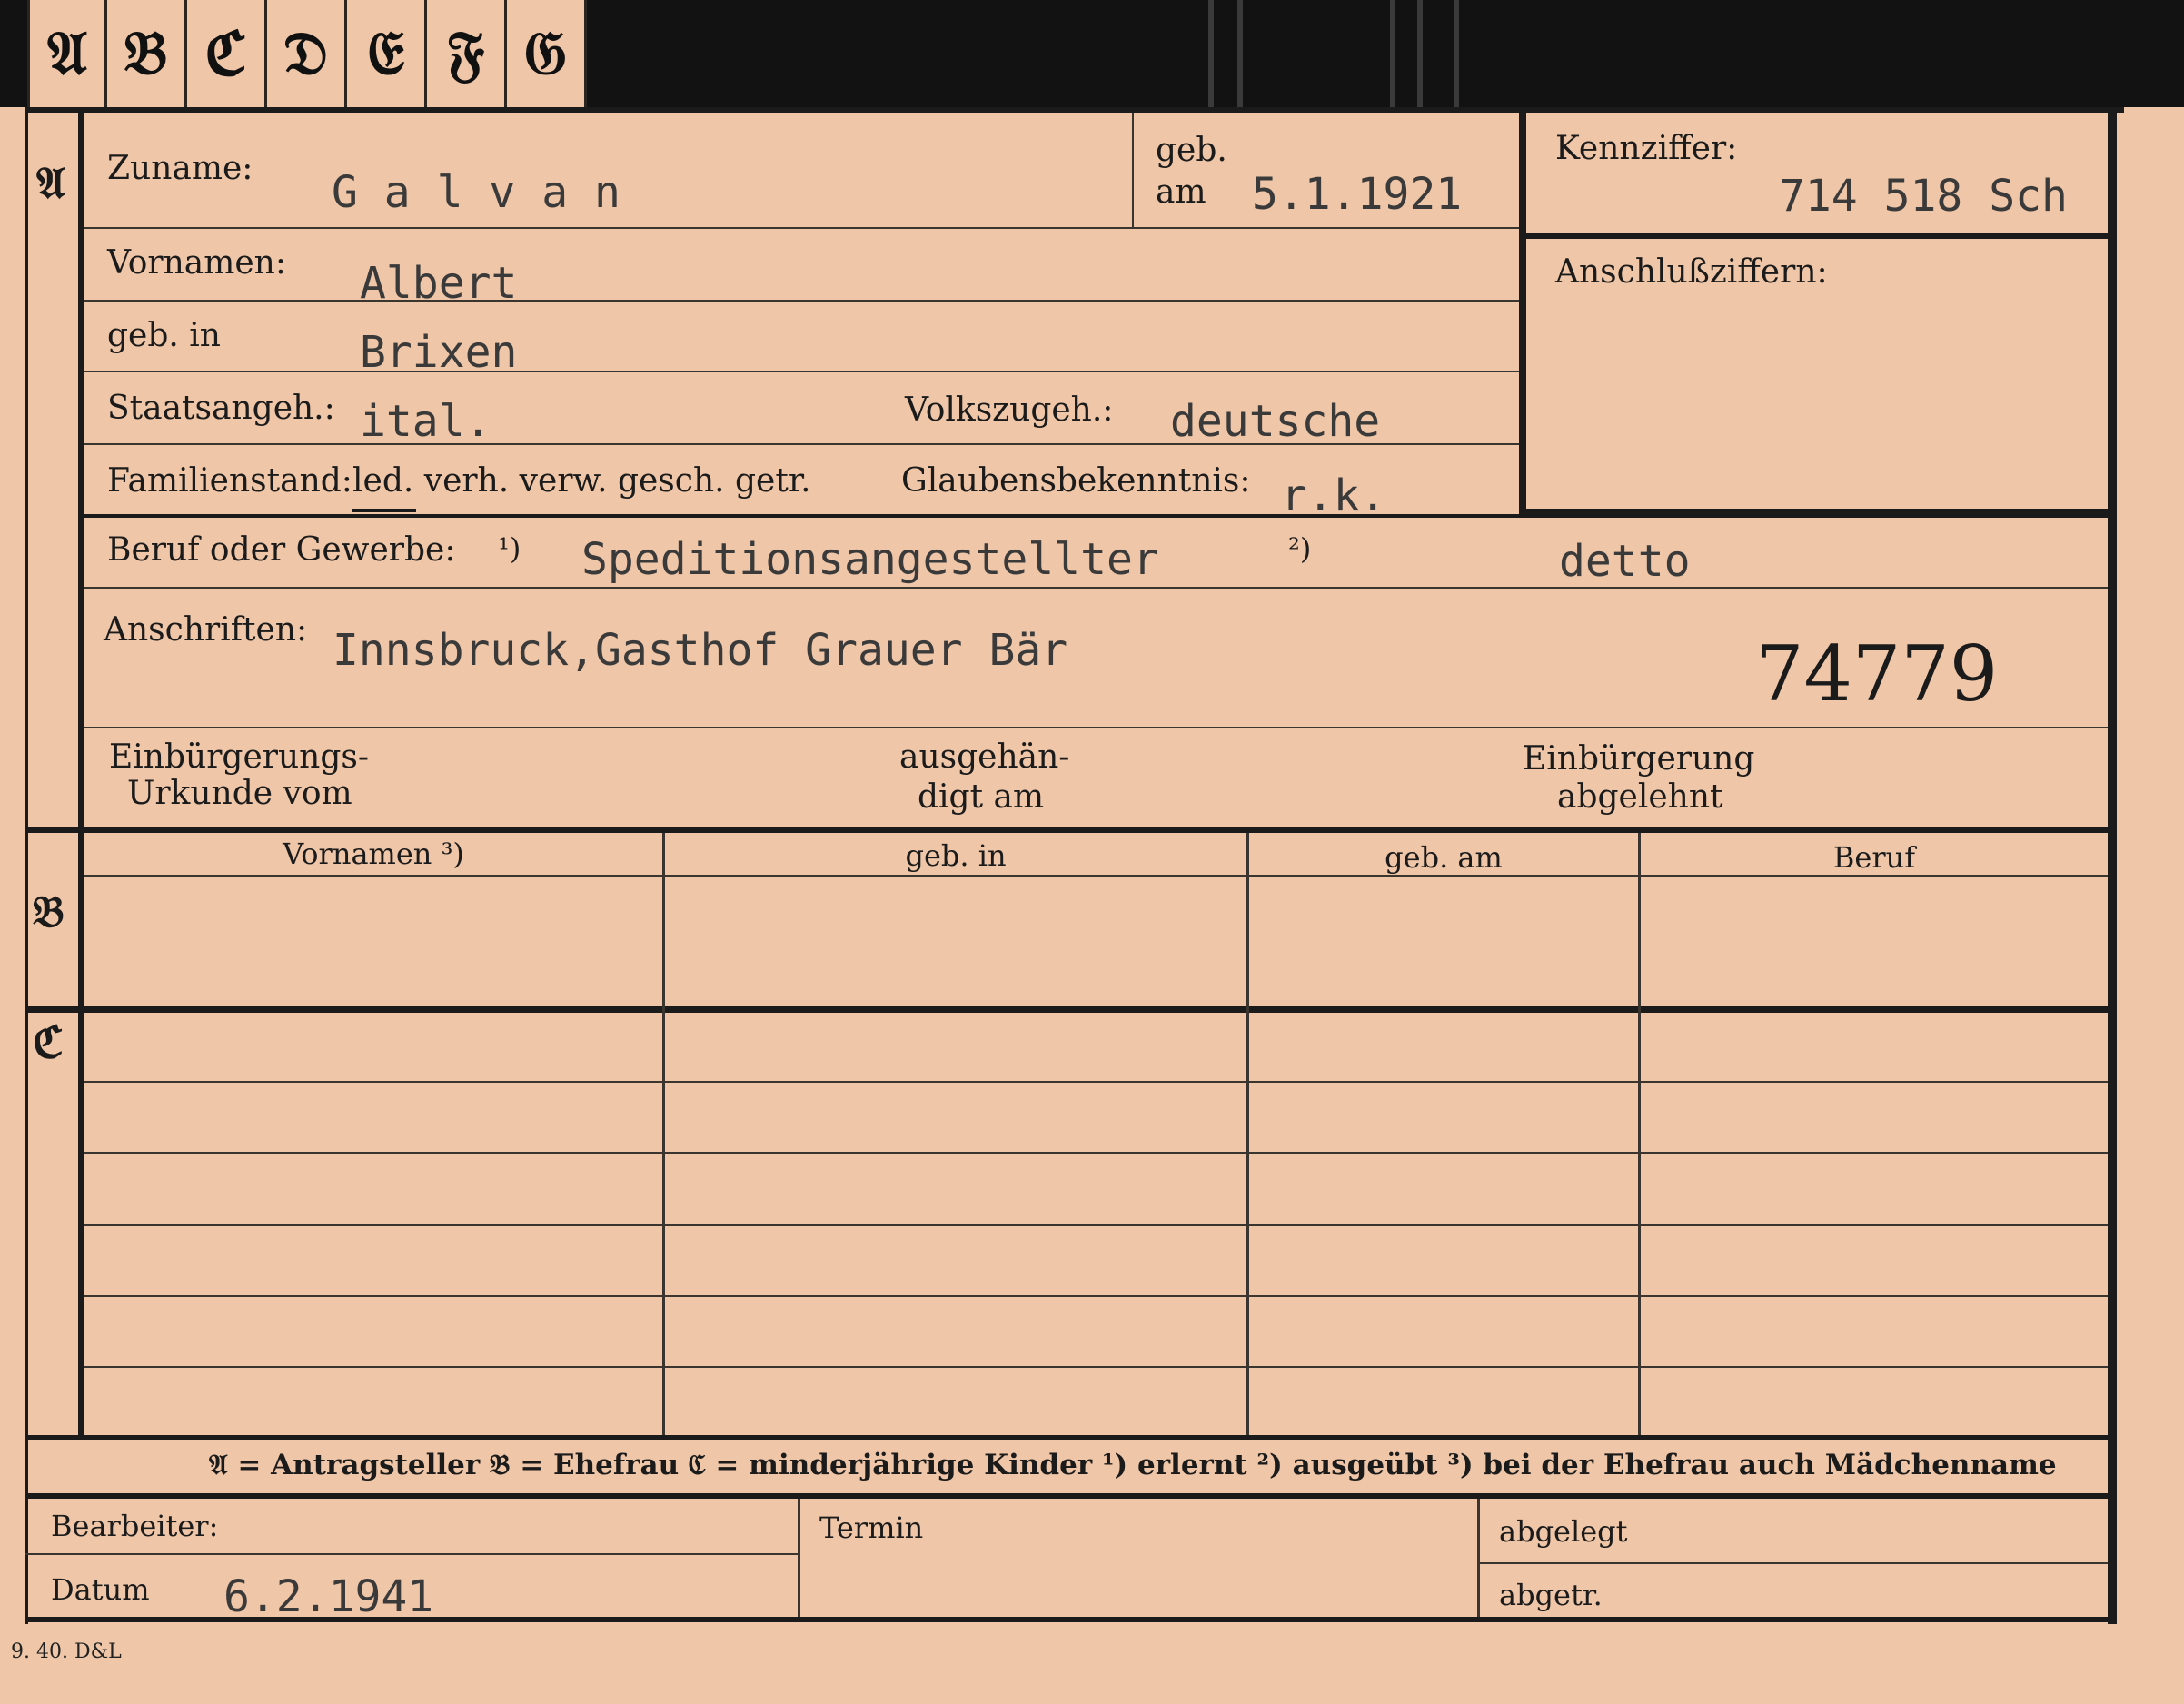 The width and height of the screenshot is (2184, 1704). What do you see at coordinates (1640, 797) in the screenshot?
I see `rejected-label-2: abgelehnt` at bounding box center [1640, 797].